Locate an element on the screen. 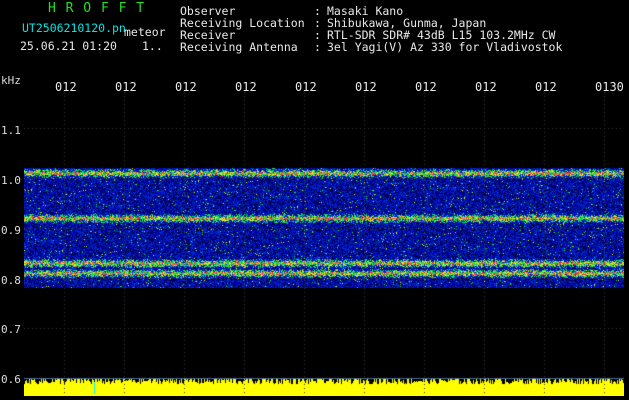 The image size is (629, 400). y-tick-label: 0.6 is located at coordinates (11, 379).